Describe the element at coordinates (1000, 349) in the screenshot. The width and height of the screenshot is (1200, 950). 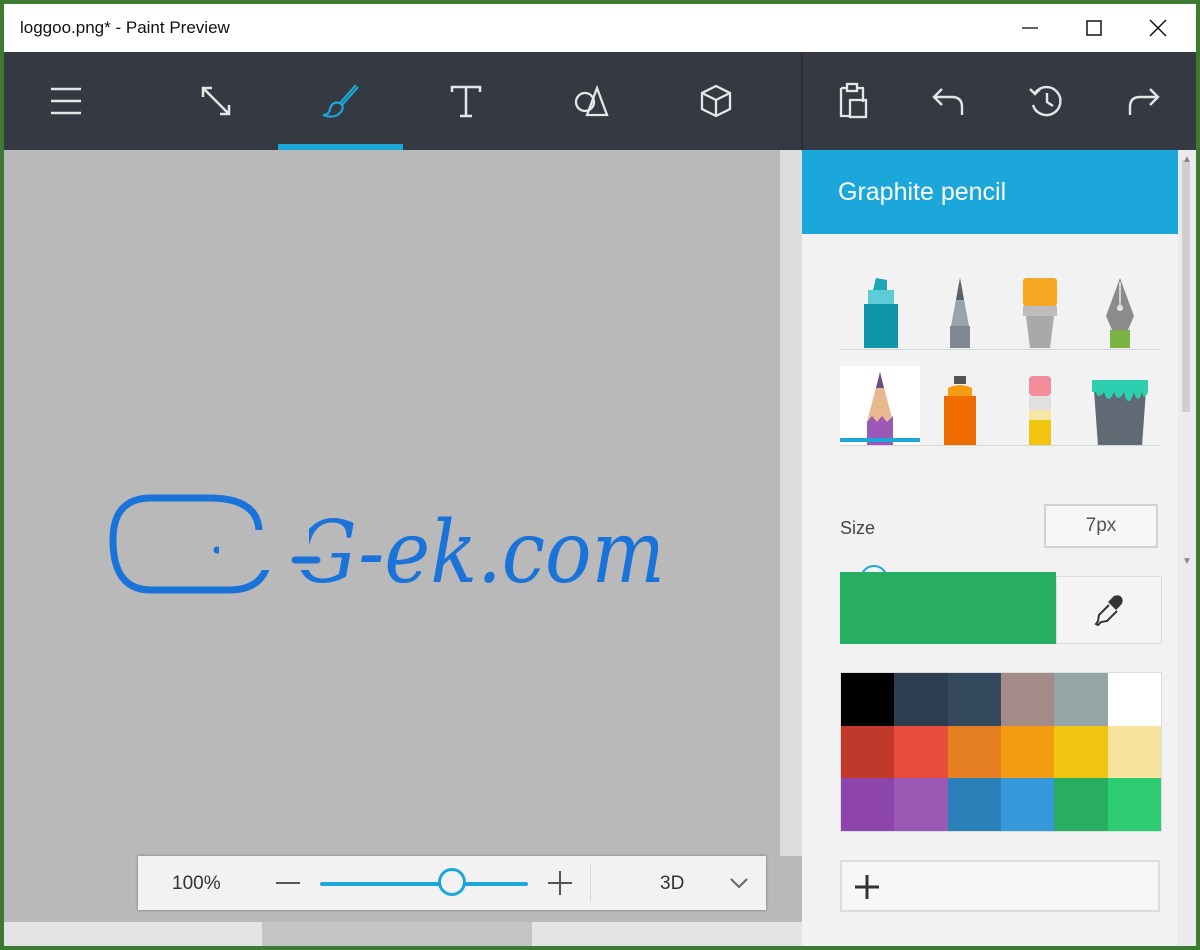
I see `brush-row-divider` at that location.